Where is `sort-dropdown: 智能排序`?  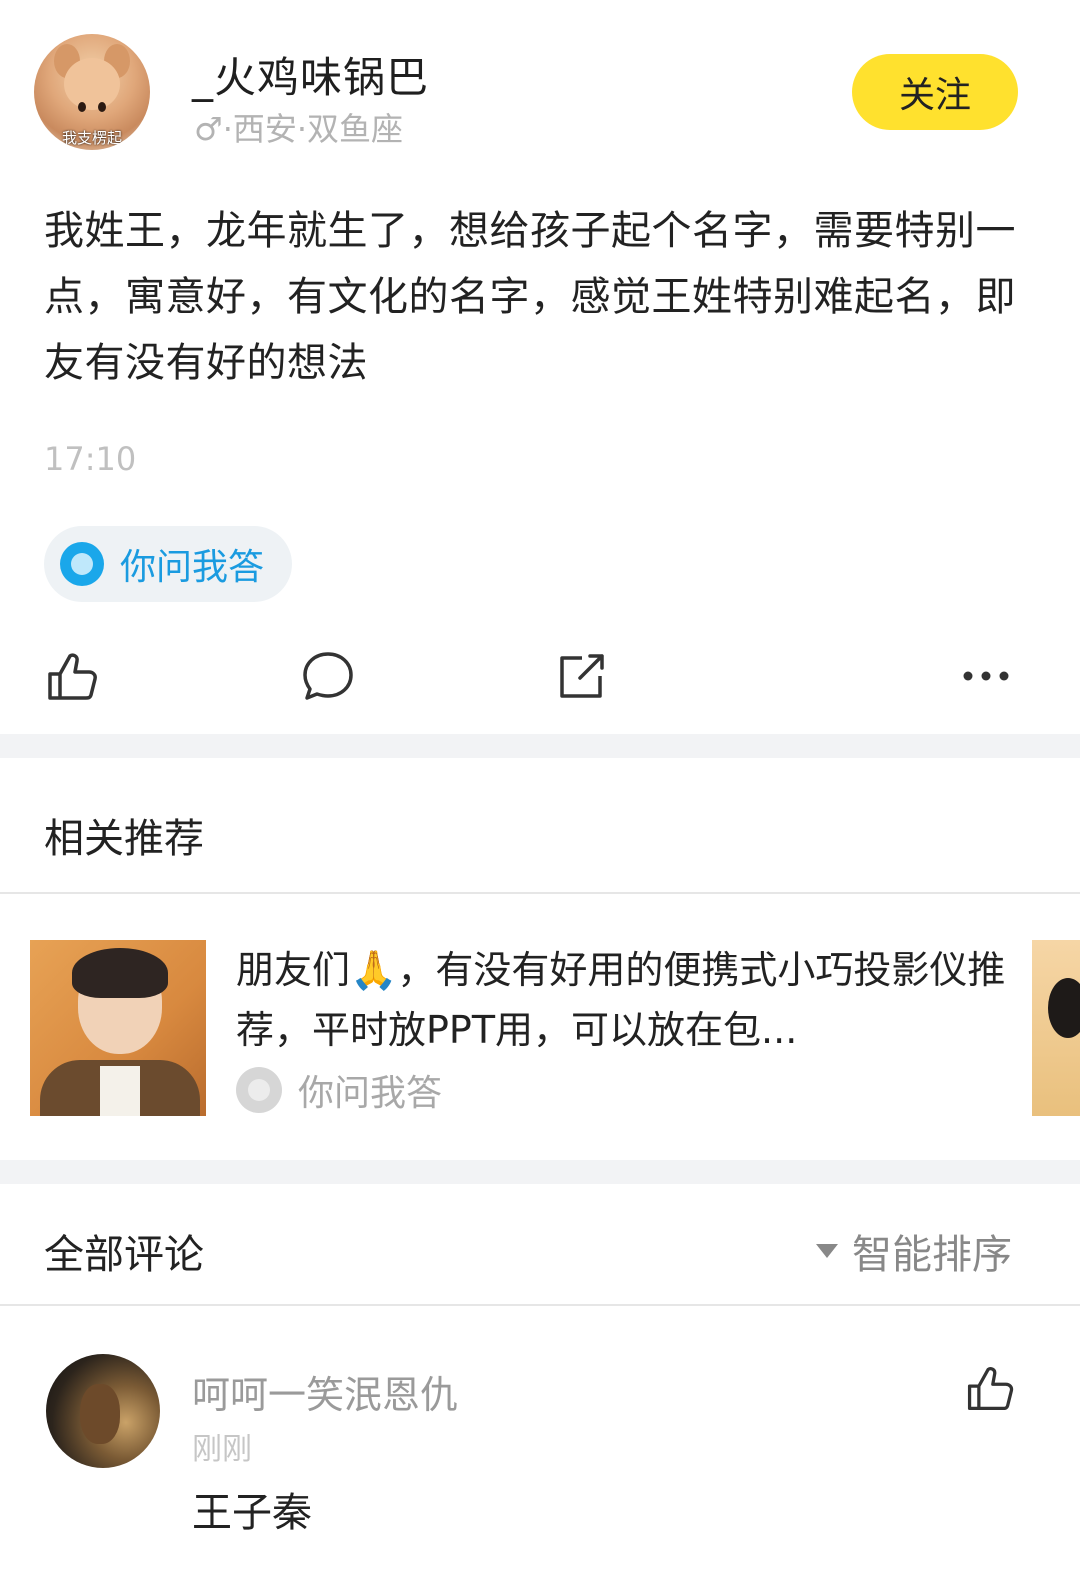 sort-dropdown: 智能排序 is located at coordinates (914, 1251).